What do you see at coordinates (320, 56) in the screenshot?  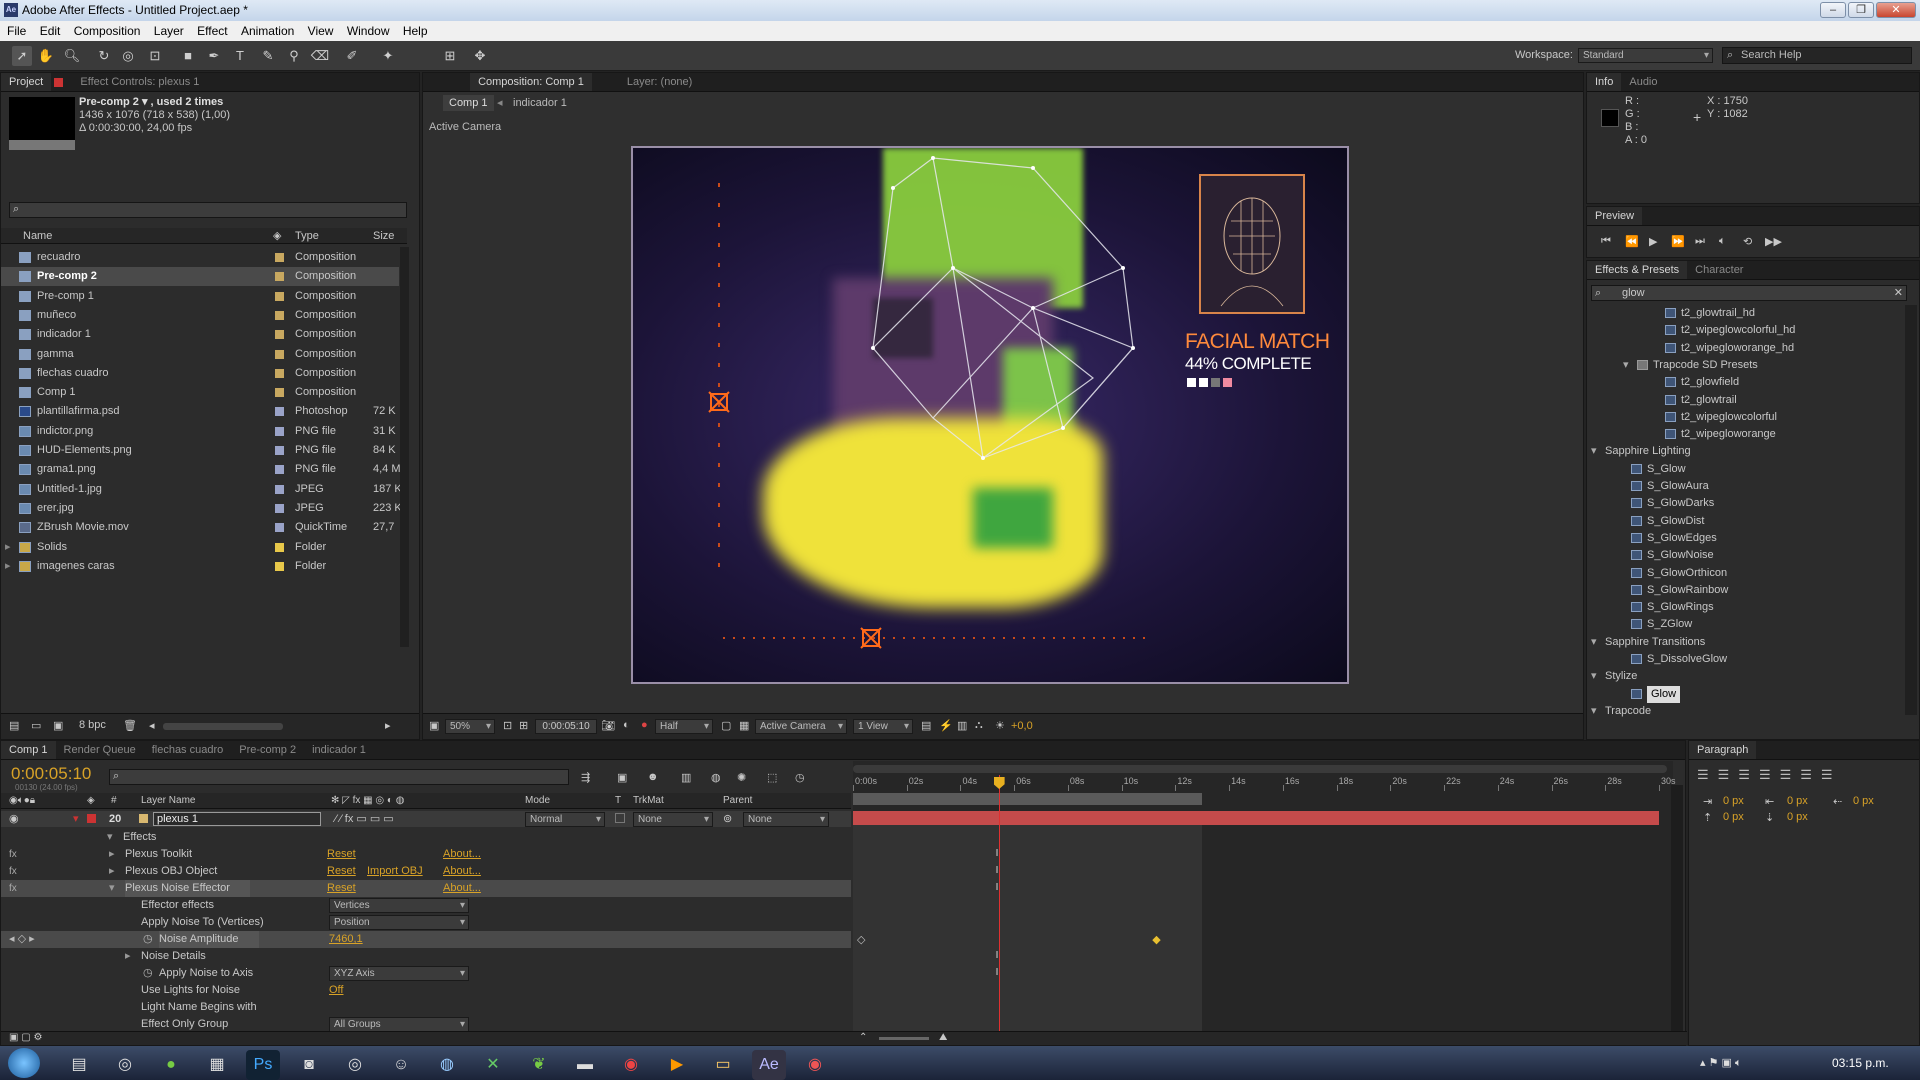 I see `eraser-tool-icon: ⌫` at bounding box center [320, 56].